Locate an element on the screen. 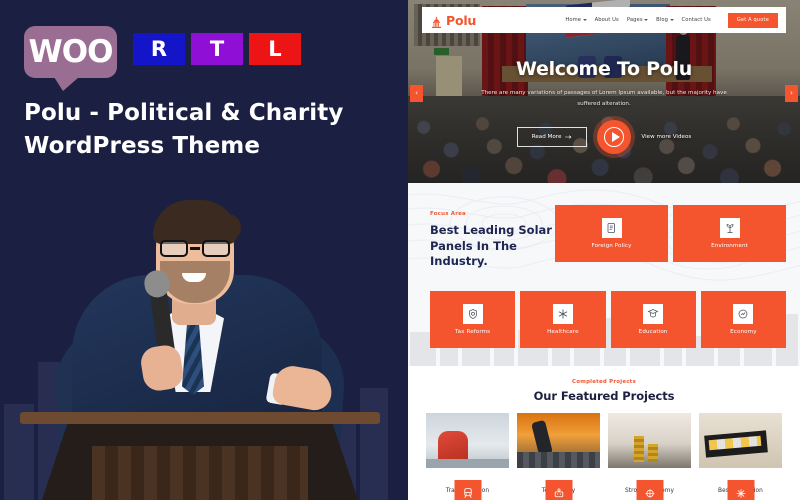 The height and width of the screenshot is (500, 800). nav-item-blog-label: Blog is located at coordinates (662, 20).